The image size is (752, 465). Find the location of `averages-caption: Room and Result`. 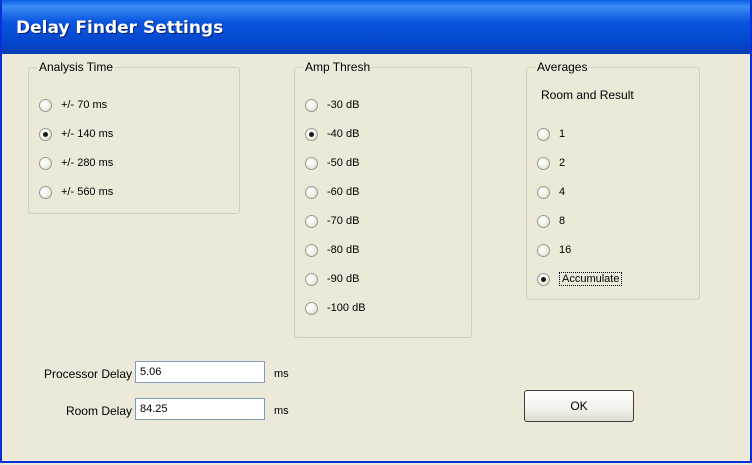

averages-caption: Room and Result is located at coordinates (587, 95).